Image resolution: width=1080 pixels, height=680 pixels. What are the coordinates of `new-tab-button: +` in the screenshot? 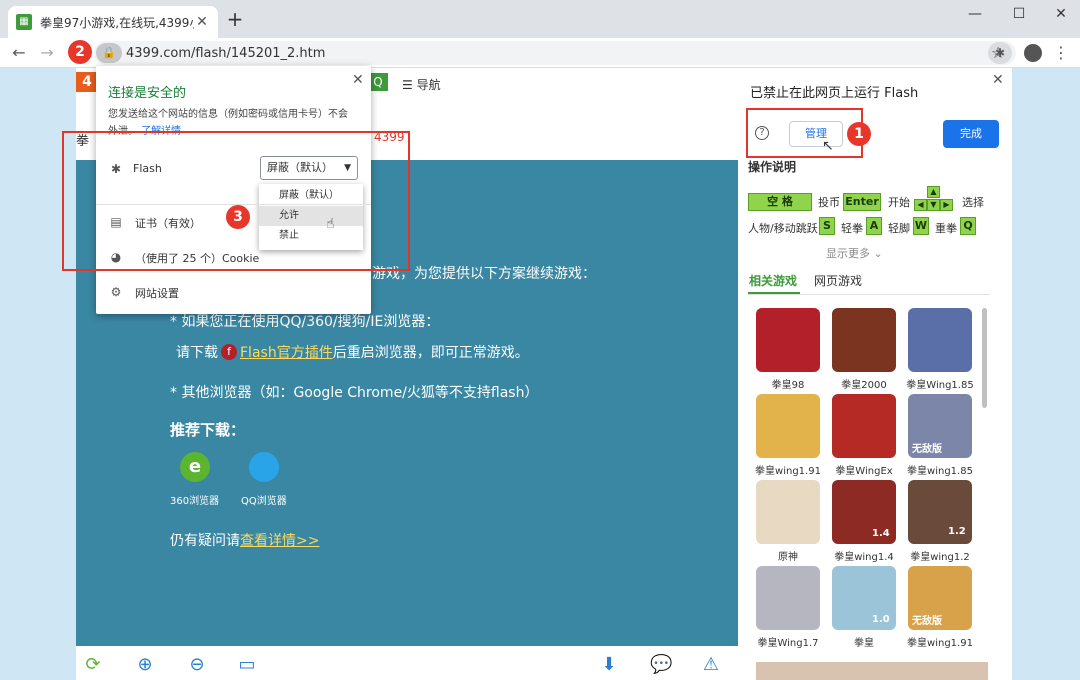 It's located at (235, 19).